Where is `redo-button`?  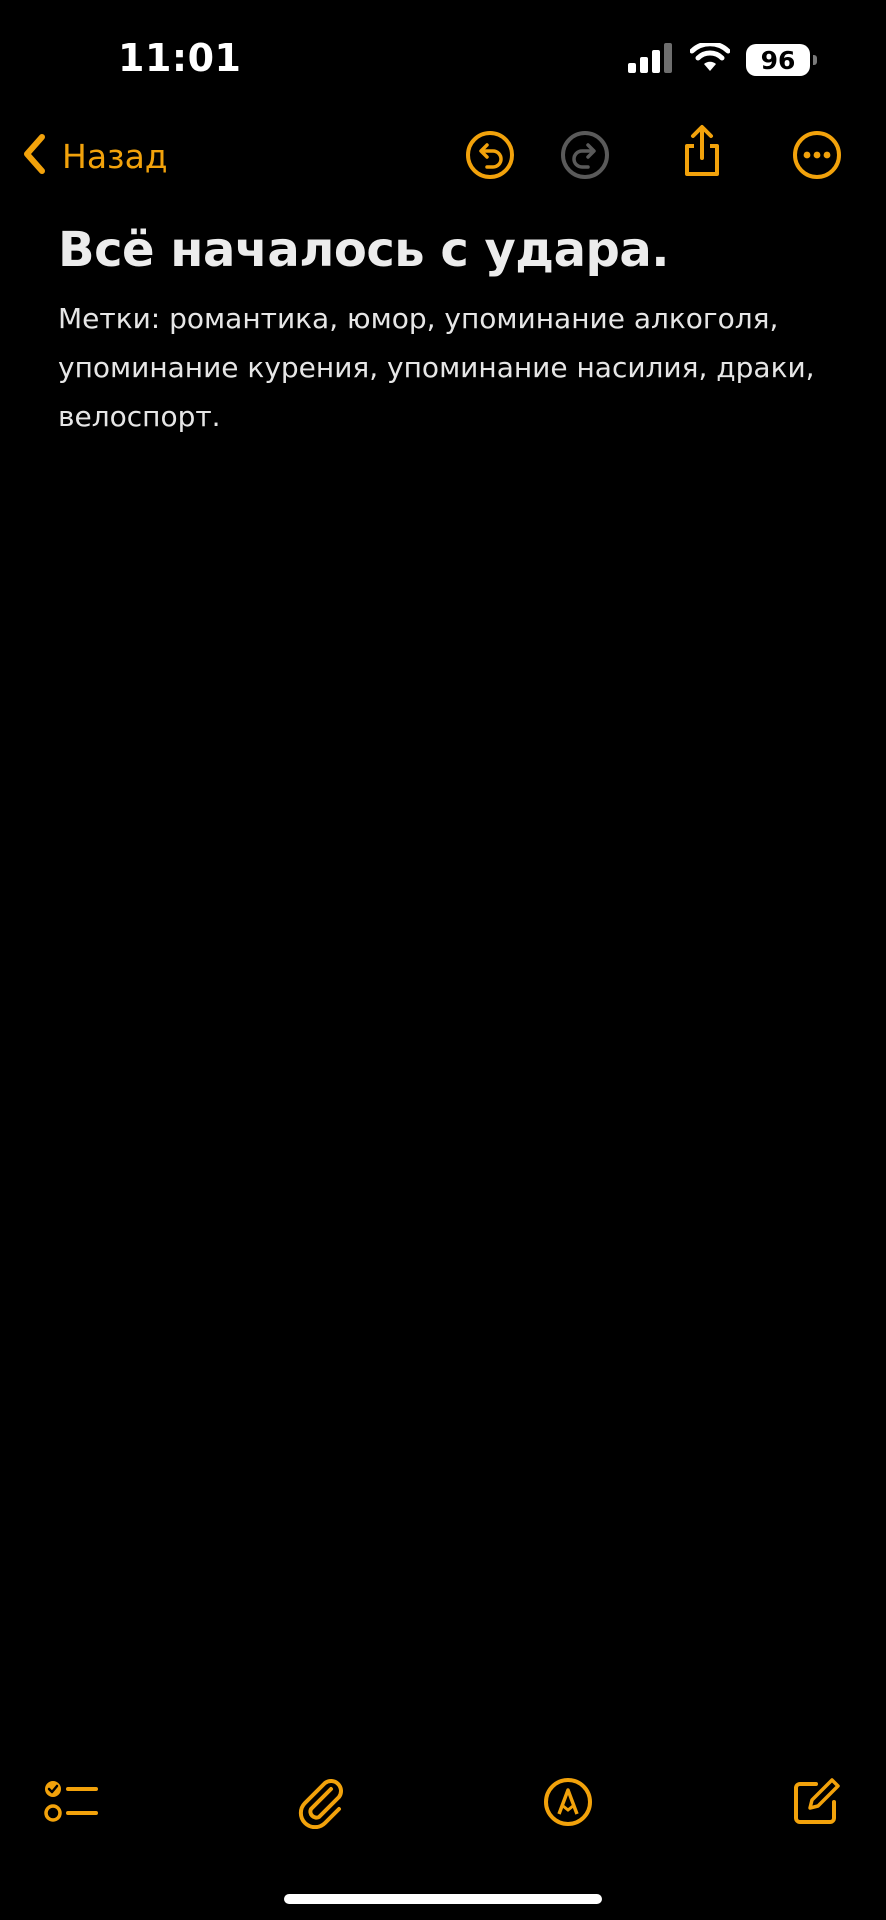
redo-button is located at coordinates (585, 157).